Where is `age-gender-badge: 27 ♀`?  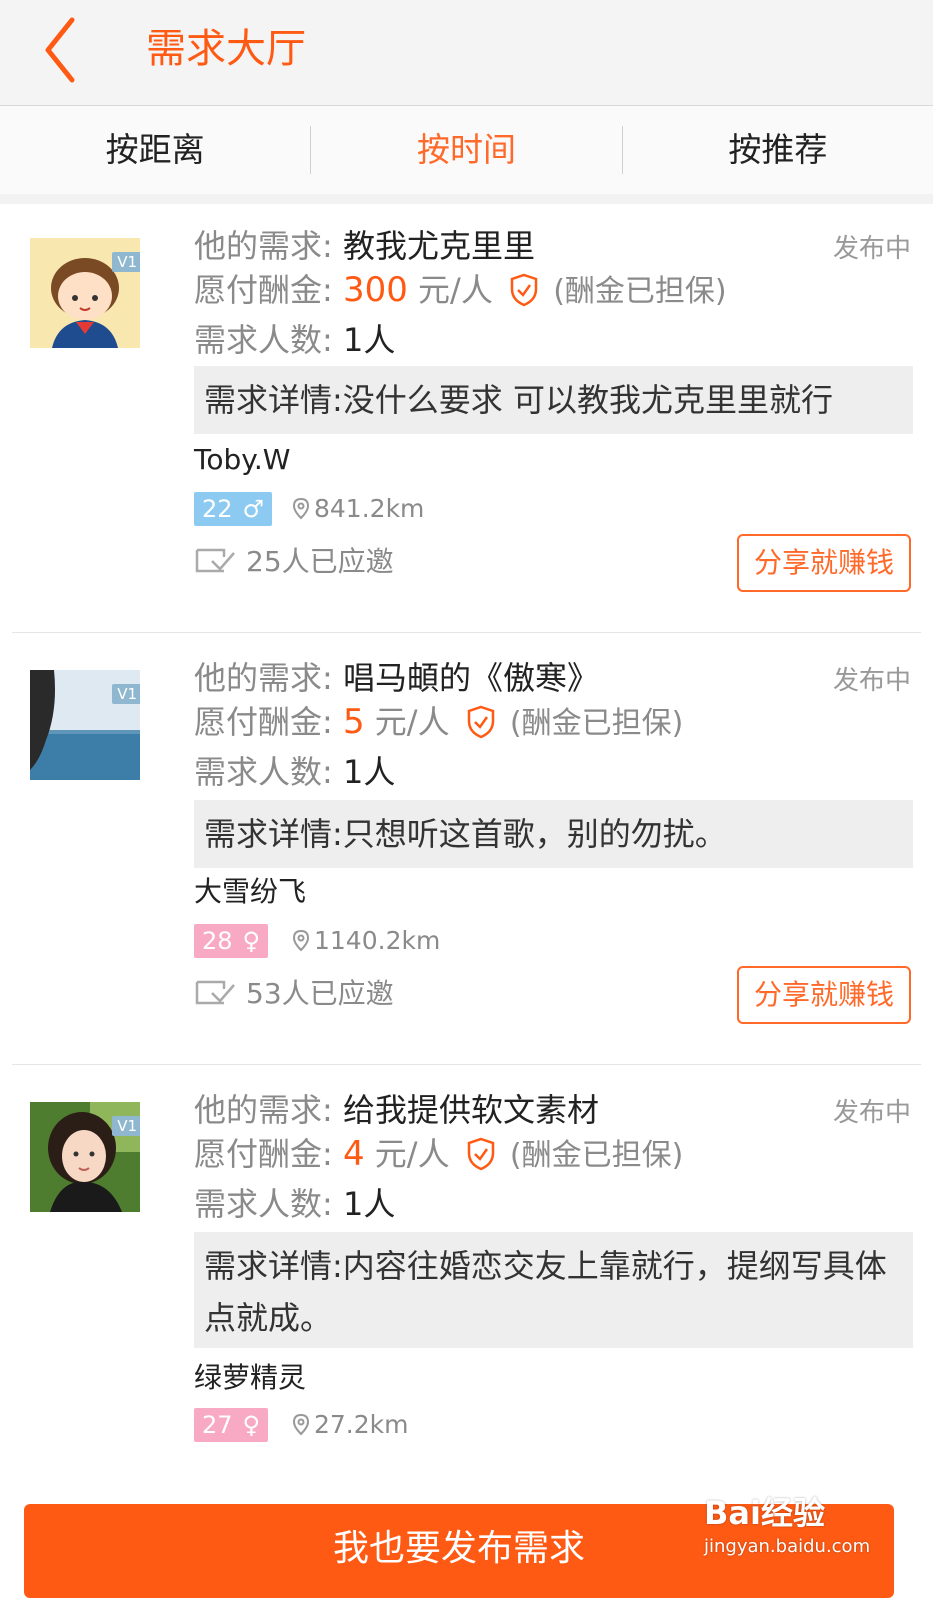
age-gender-badge: 27 ♀ is located at coordinates (231, 1425).